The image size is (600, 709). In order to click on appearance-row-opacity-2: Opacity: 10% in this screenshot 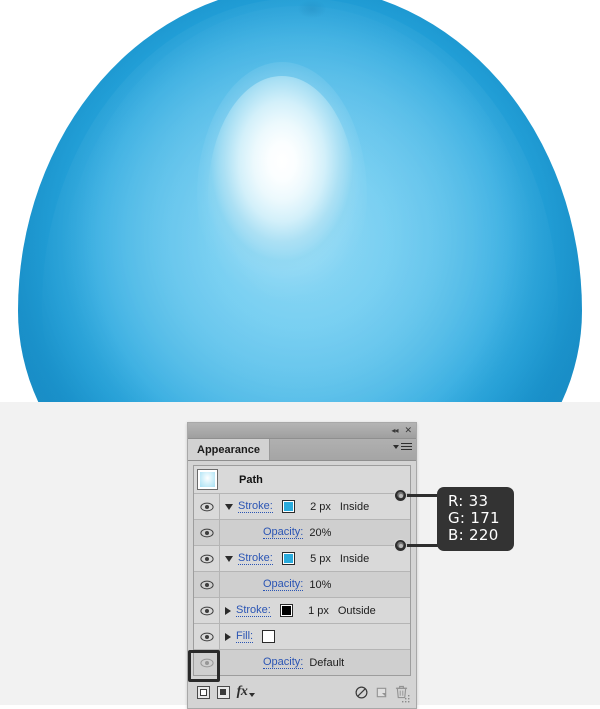, I will do `click(302, 585)`.